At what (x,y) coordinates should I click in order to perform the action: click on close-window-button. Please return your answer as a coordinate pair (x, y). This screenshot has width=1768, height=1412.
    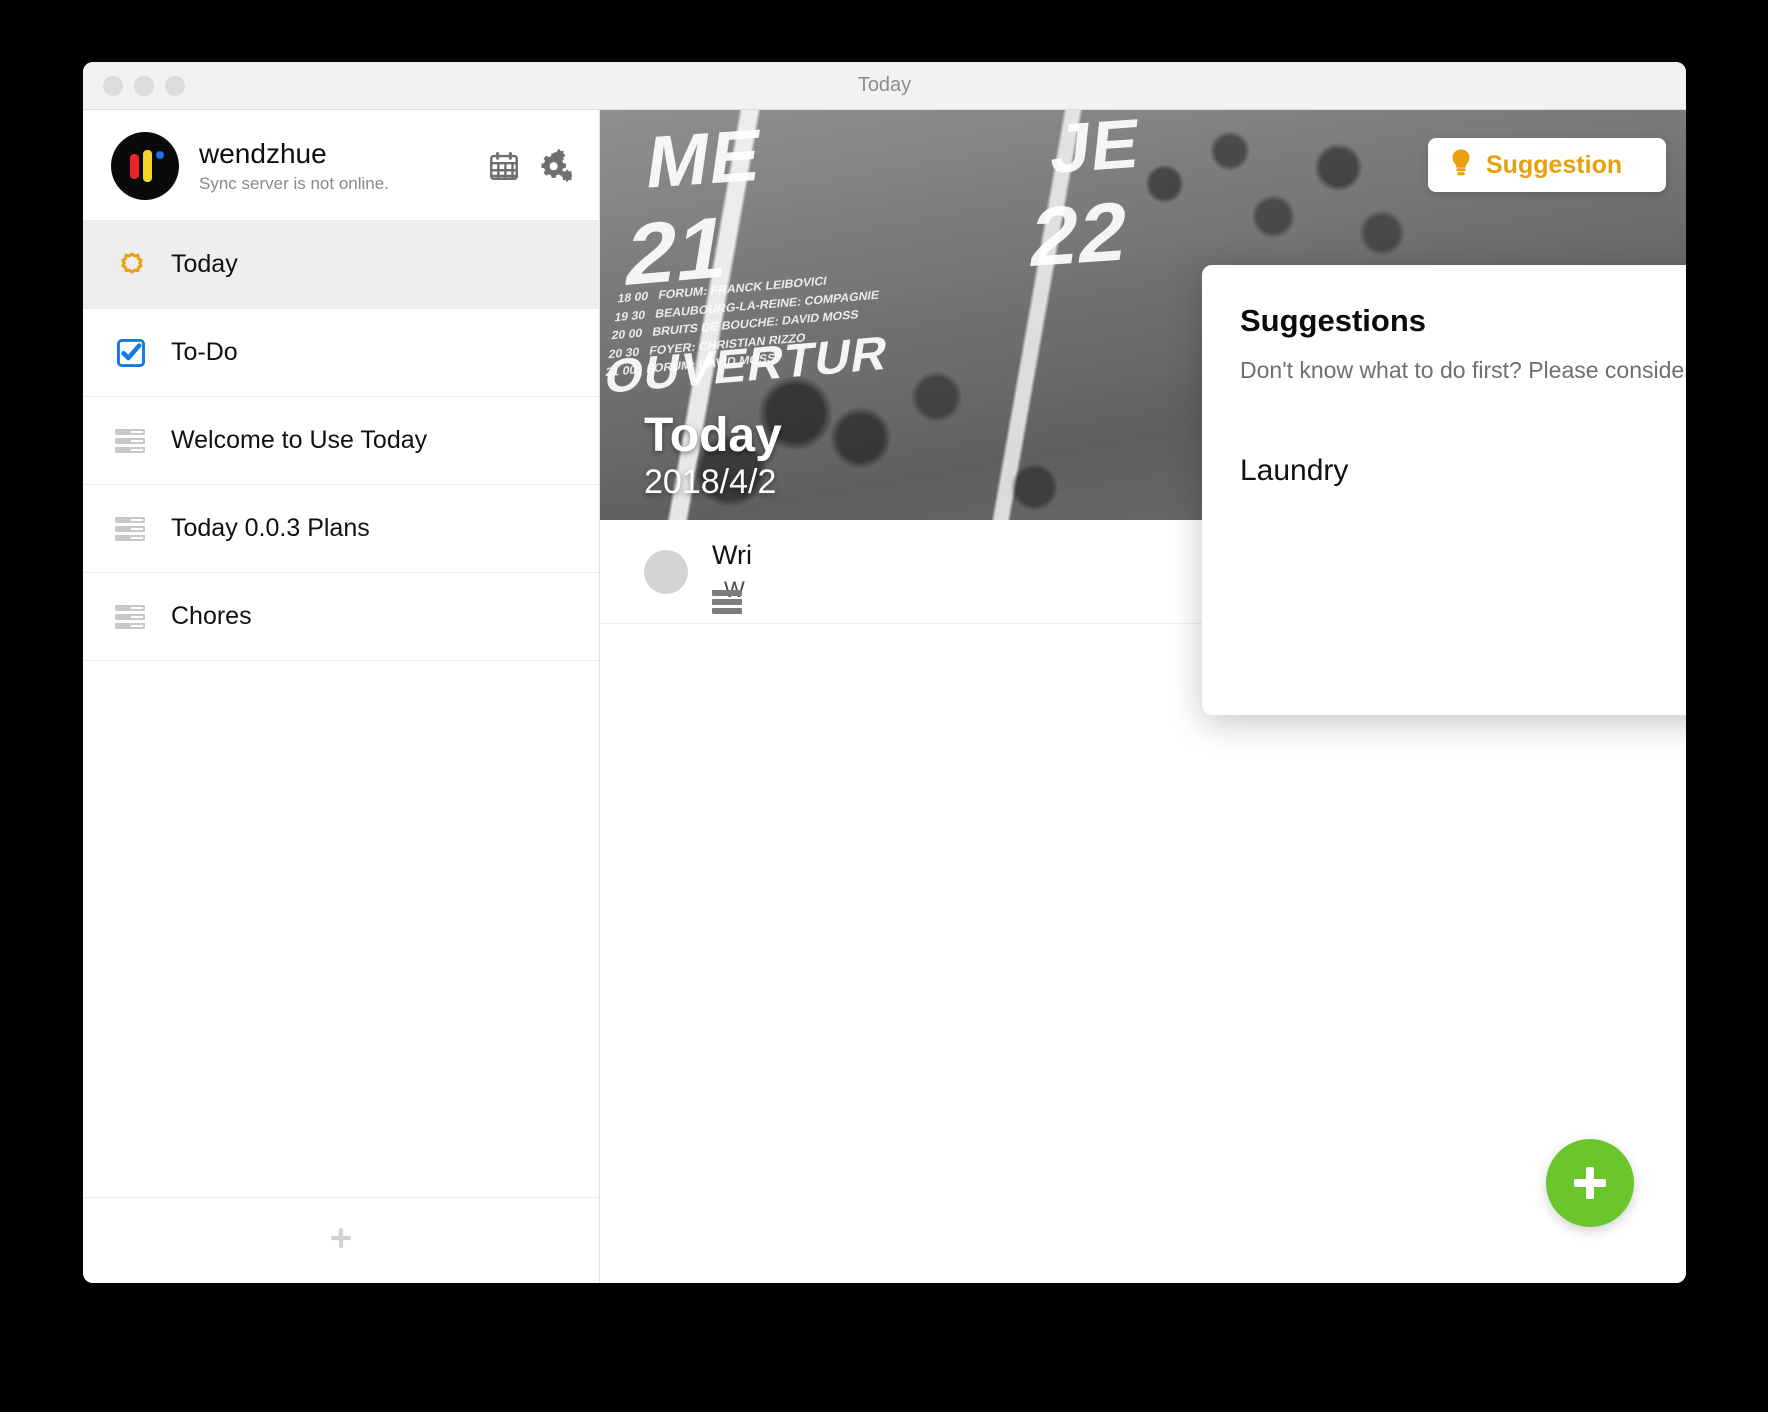
    Looking at the image, I should click on (113, 85).